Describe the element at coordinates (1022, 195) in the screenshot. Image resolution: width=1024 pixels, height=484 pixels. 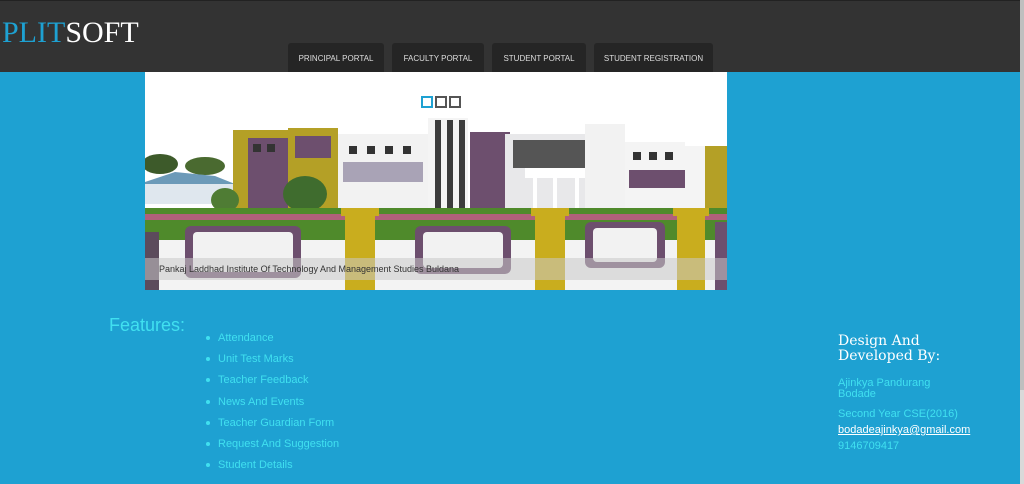
I see `scrollbar-thumb` at that location.